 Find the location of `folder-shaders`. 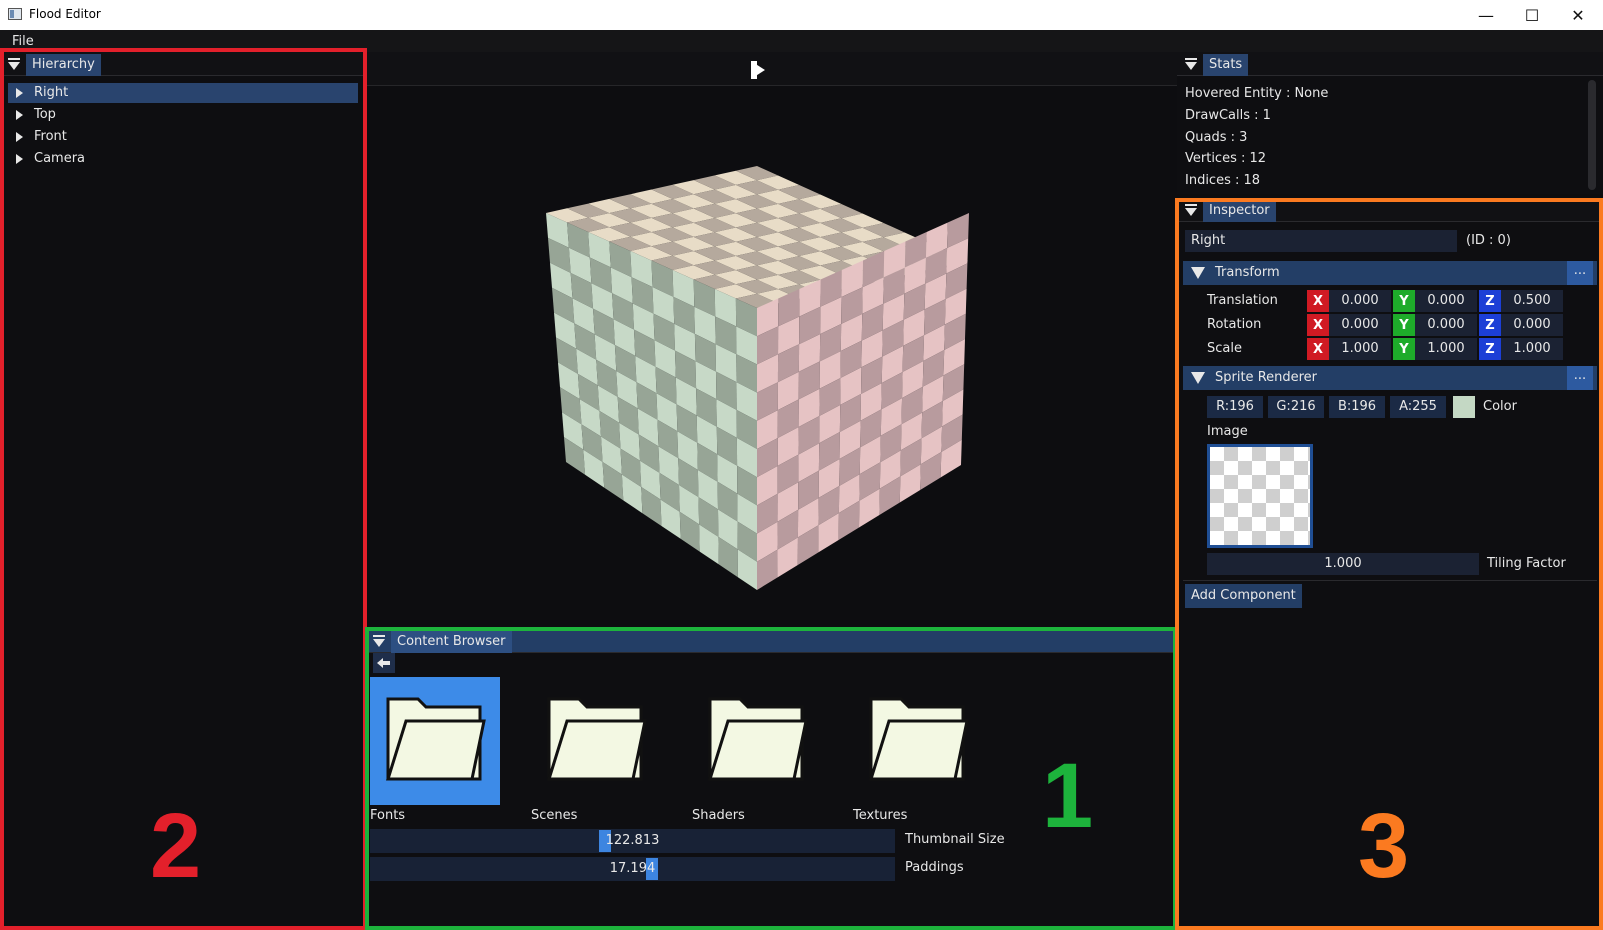

folder-shaders is located at coordinates (757, 741).